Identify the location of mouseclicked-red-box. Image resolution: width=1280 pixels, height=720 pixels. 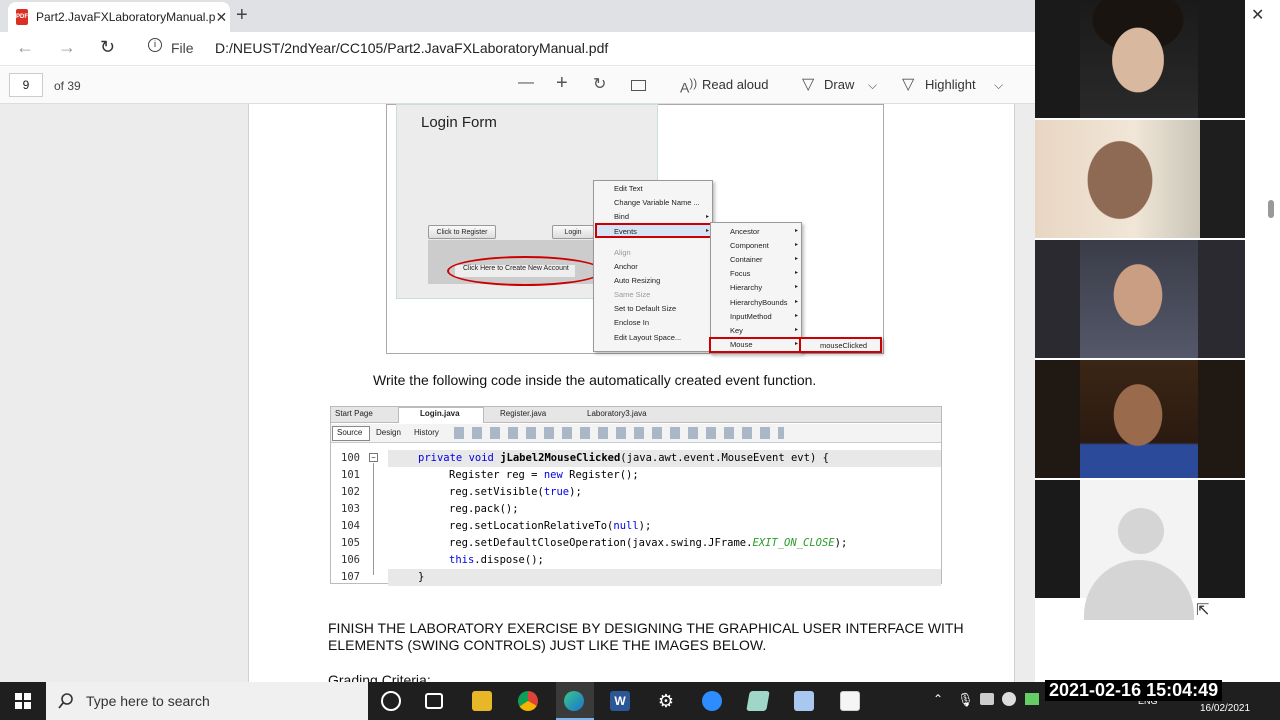
(840, 345).